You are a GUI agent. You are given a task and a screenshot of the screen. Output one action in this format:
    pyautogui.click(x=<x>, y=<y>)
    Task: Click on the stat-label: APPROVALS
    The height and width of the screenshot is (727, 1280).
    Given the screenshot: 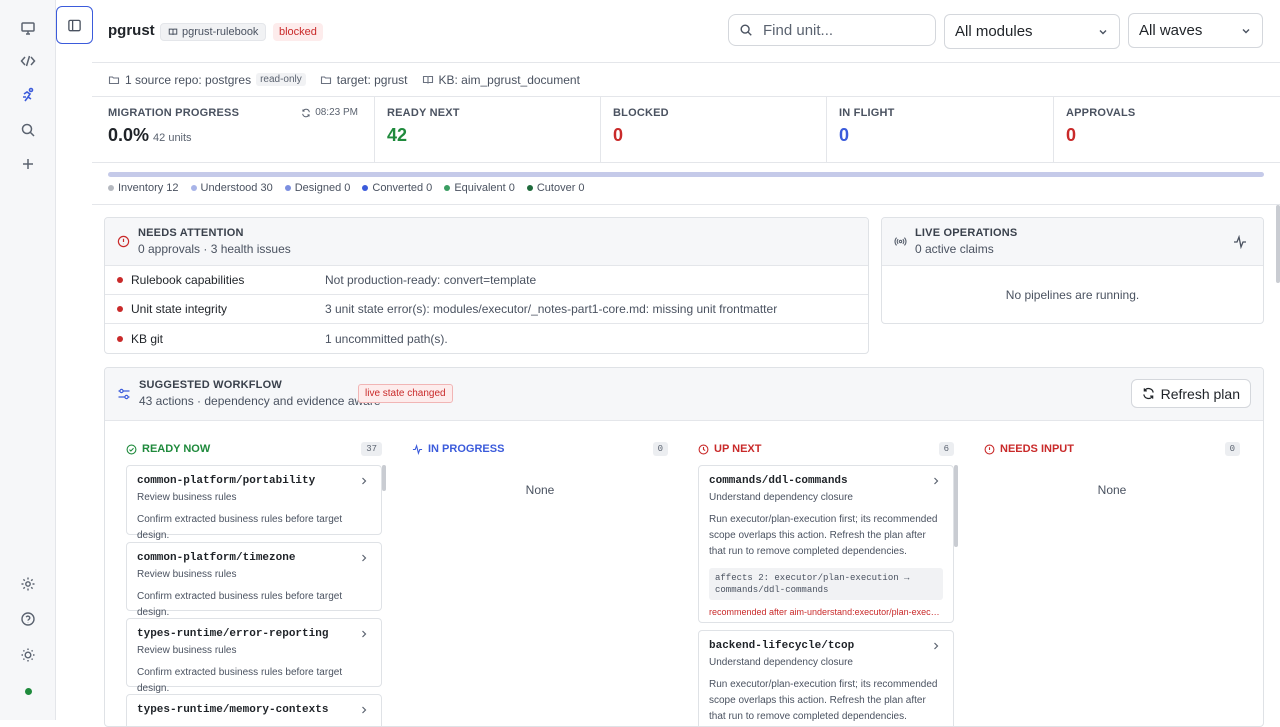 What is the action you would take?
    pyautogui.click(x=1101, y=113)
    